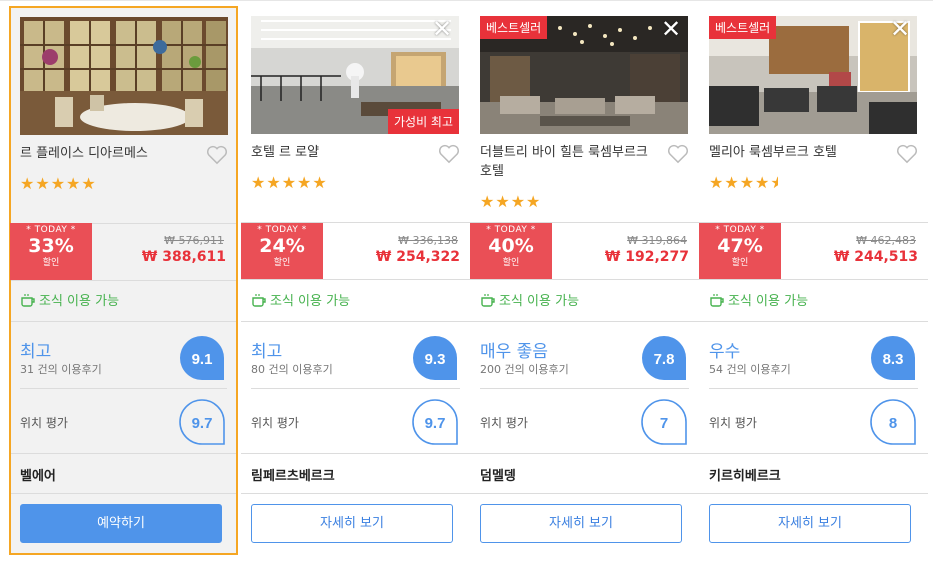 The image size is (933, 572). What do you see at coordinates (338, 152) in the screenshot?
I see `hotel-name: 호텔 르 로얄` at bounding box center [338, 152].